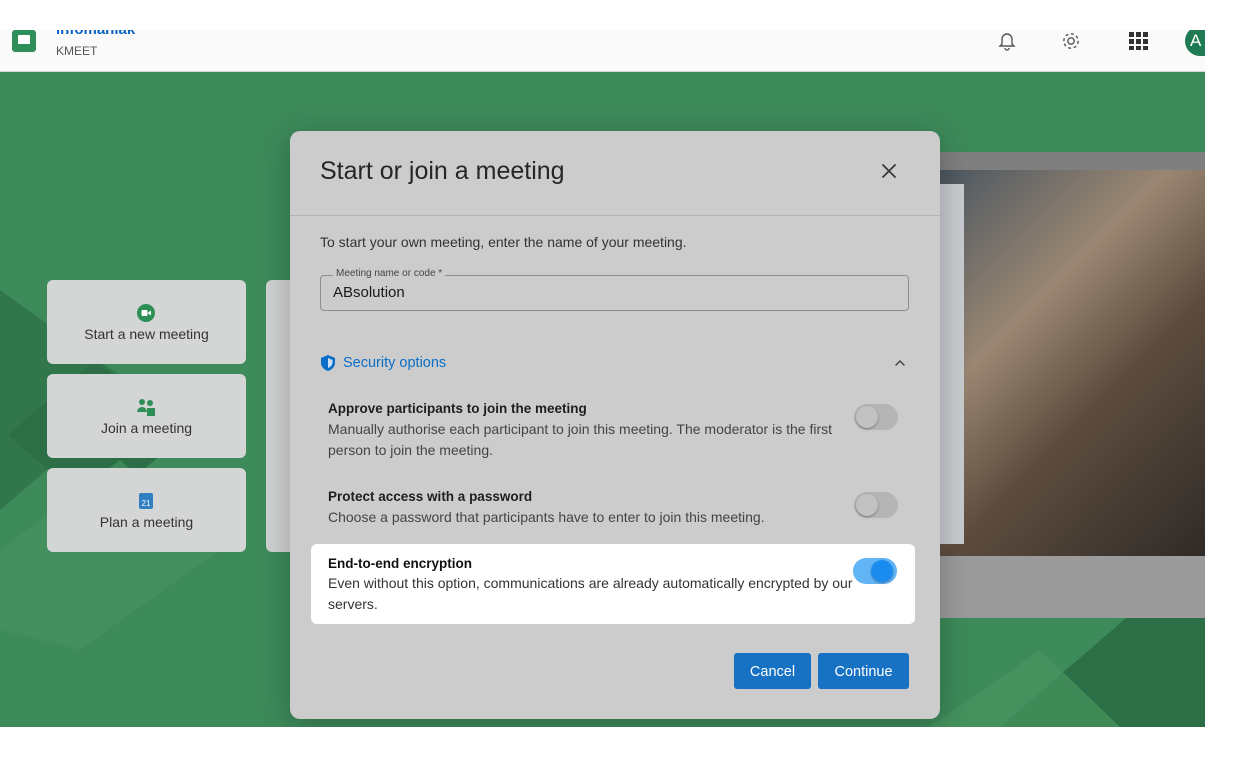 The width and height of the screenshot is (1235, 757). Describe the element at coordinates (442, 171) in the screenshot. I see `dialog-title: Start or join a meeting` at that location.